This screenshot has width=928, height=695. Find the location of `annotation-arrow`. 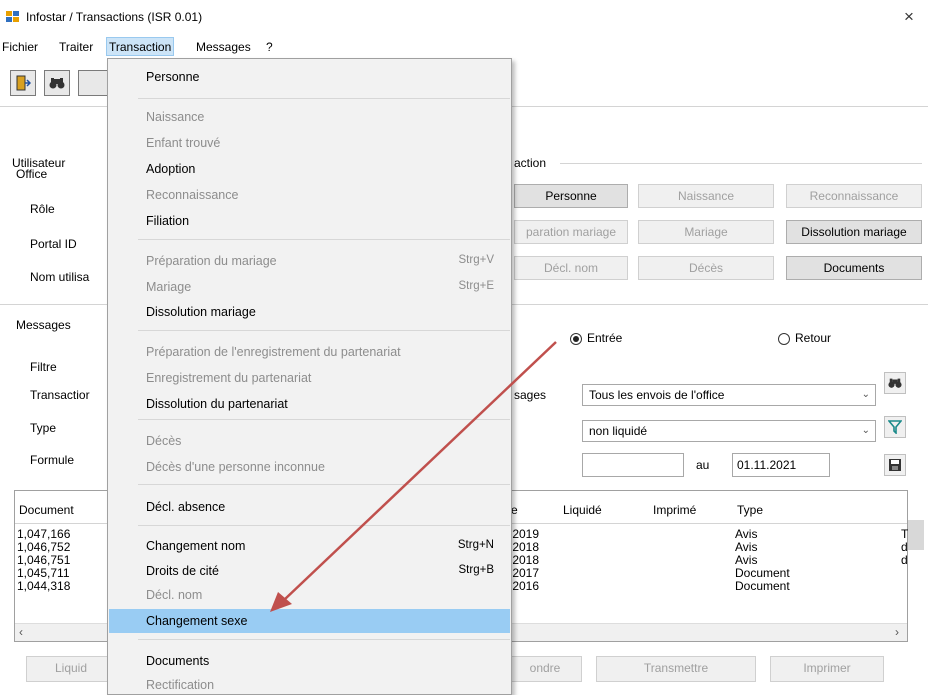

annotation-arrow is located at coordinates (420, 471).